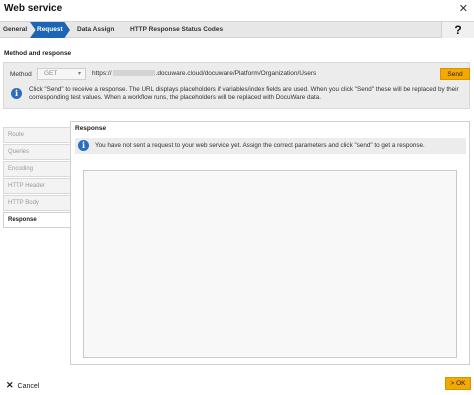 The image size is (474, 395). Describe the element at coordinates (36, 152) in the screenshot. I see `sidenav-item-queries: Queries` at that location.